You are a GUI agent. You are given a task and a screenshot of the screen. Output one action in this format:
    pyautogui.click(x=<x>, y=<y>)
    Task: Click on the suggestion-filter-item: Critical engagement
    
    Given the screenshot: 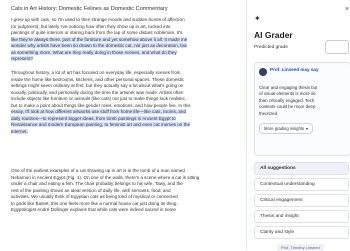 What is the action you would take?
    pyautogui.click(x=301, y=200)
    